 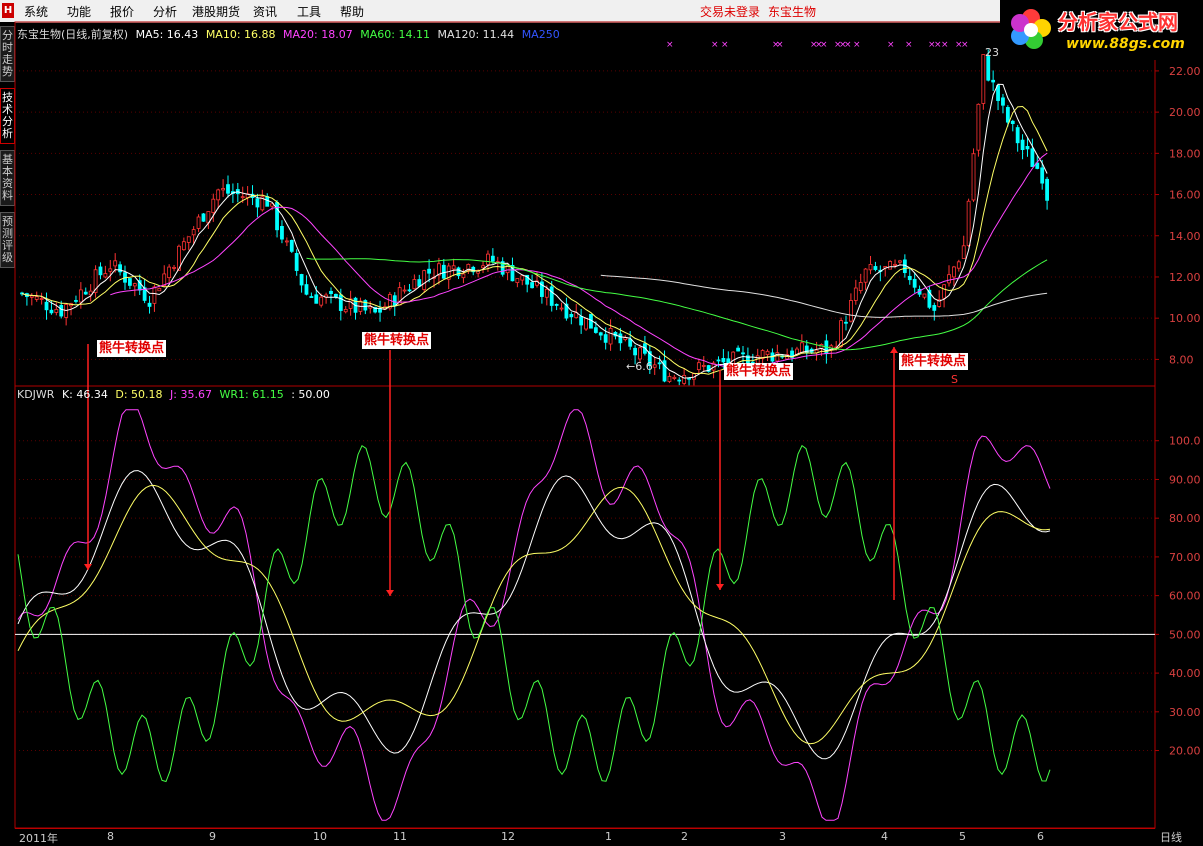 What do you see at coordinates (1185, 195) in the screenshot?
I see `price-tick-label: 16.00` at bounding box center [1185, 195].